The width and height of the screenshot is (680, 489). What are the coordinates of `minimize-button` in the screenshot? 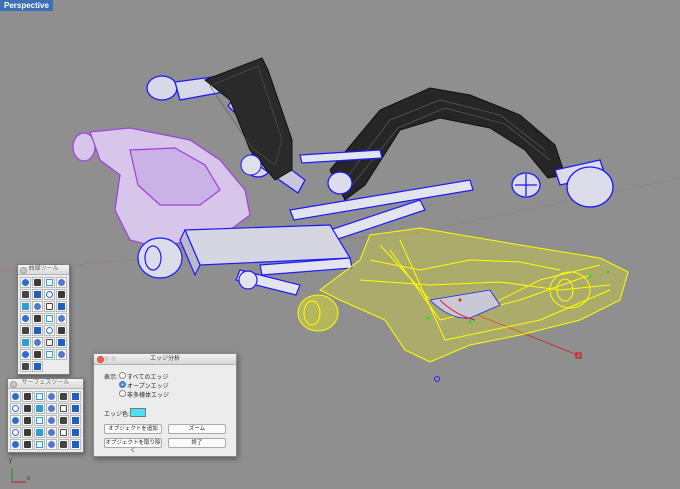 It's located at (106, 358).